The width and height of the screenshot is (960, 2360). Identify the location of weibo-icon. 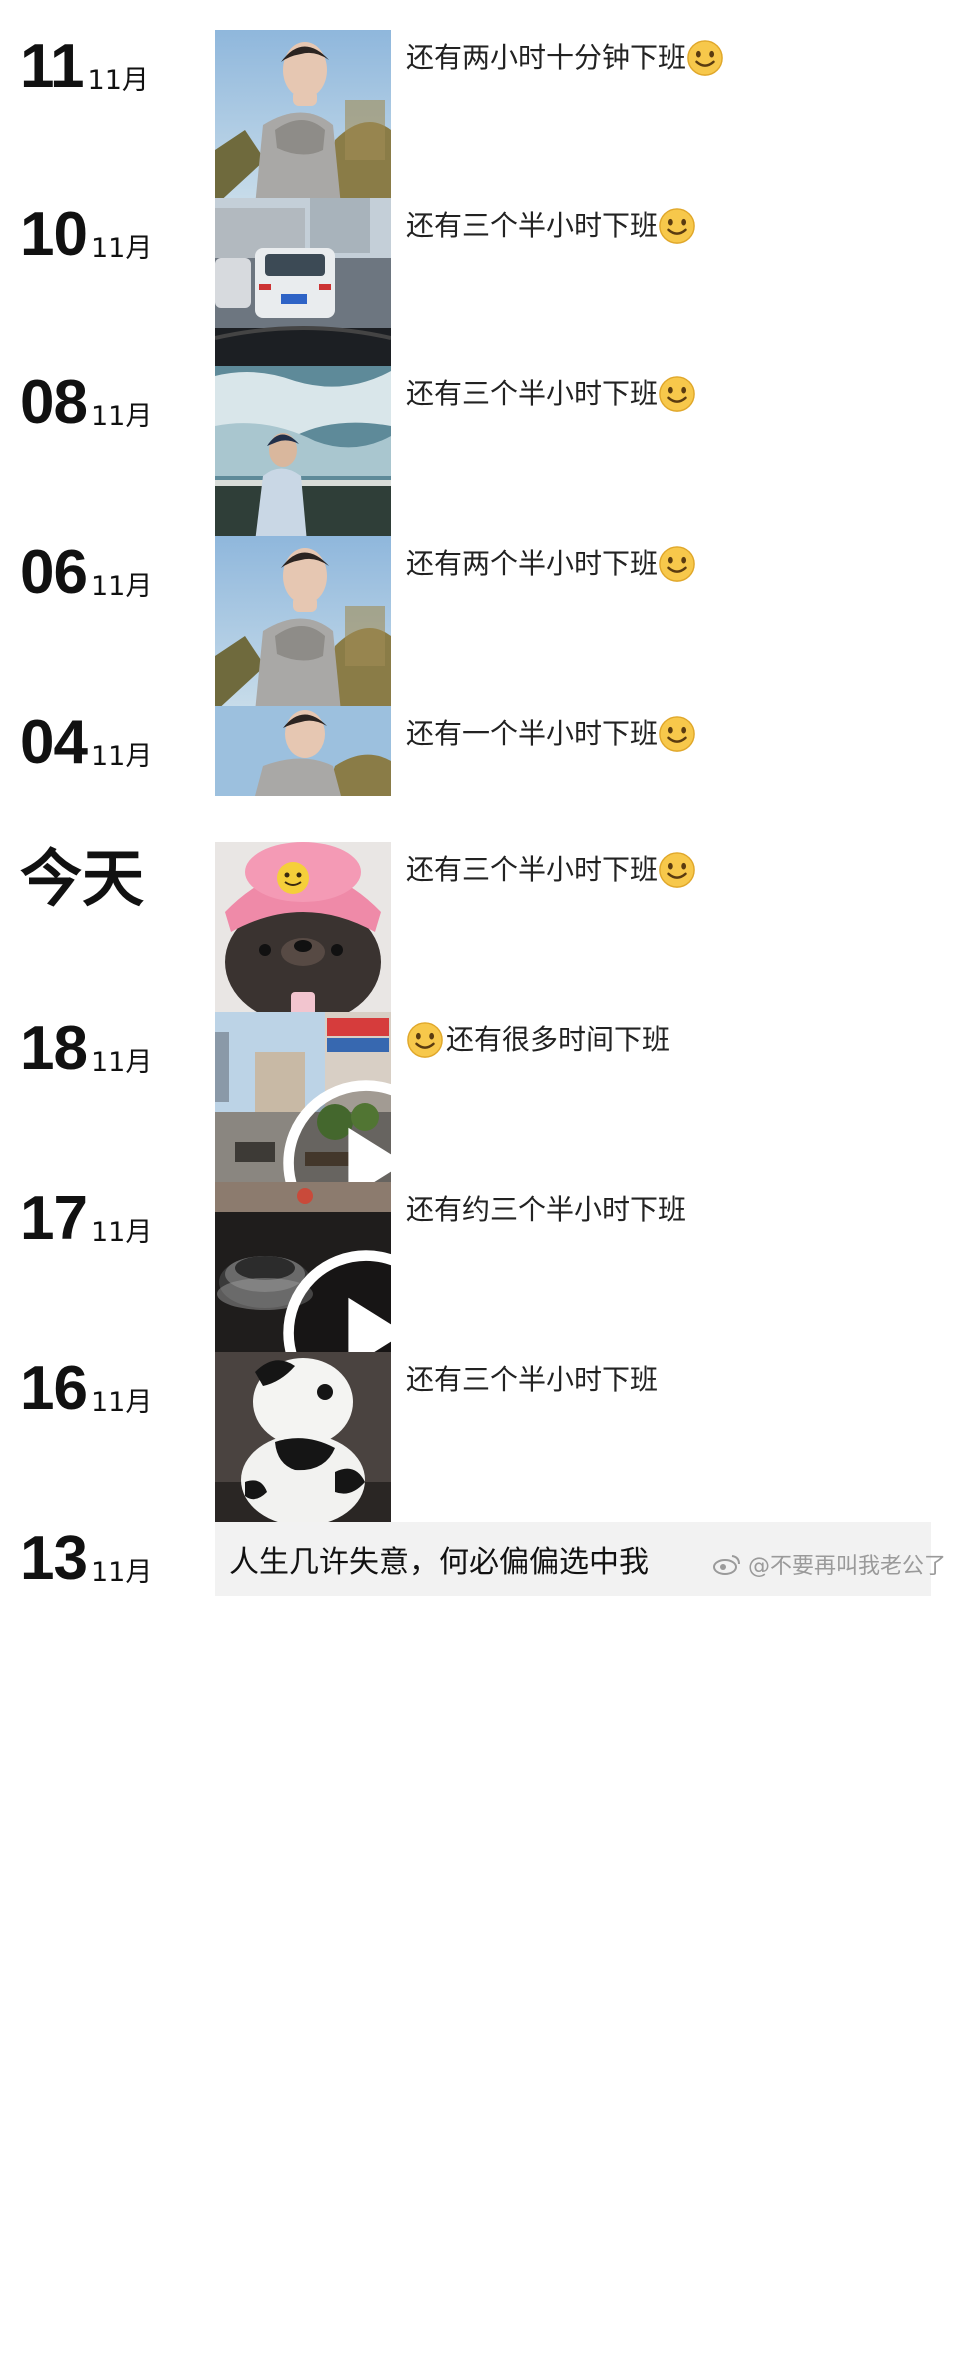
(726, 1565).